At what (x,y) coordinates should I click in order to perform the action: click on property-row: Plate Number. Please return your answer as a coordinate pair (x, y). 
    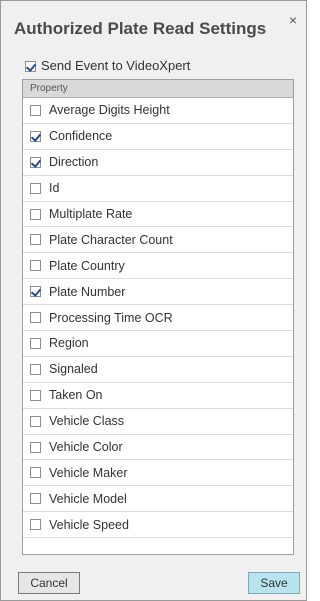
    Looking at the image, I should click on (158, 292).